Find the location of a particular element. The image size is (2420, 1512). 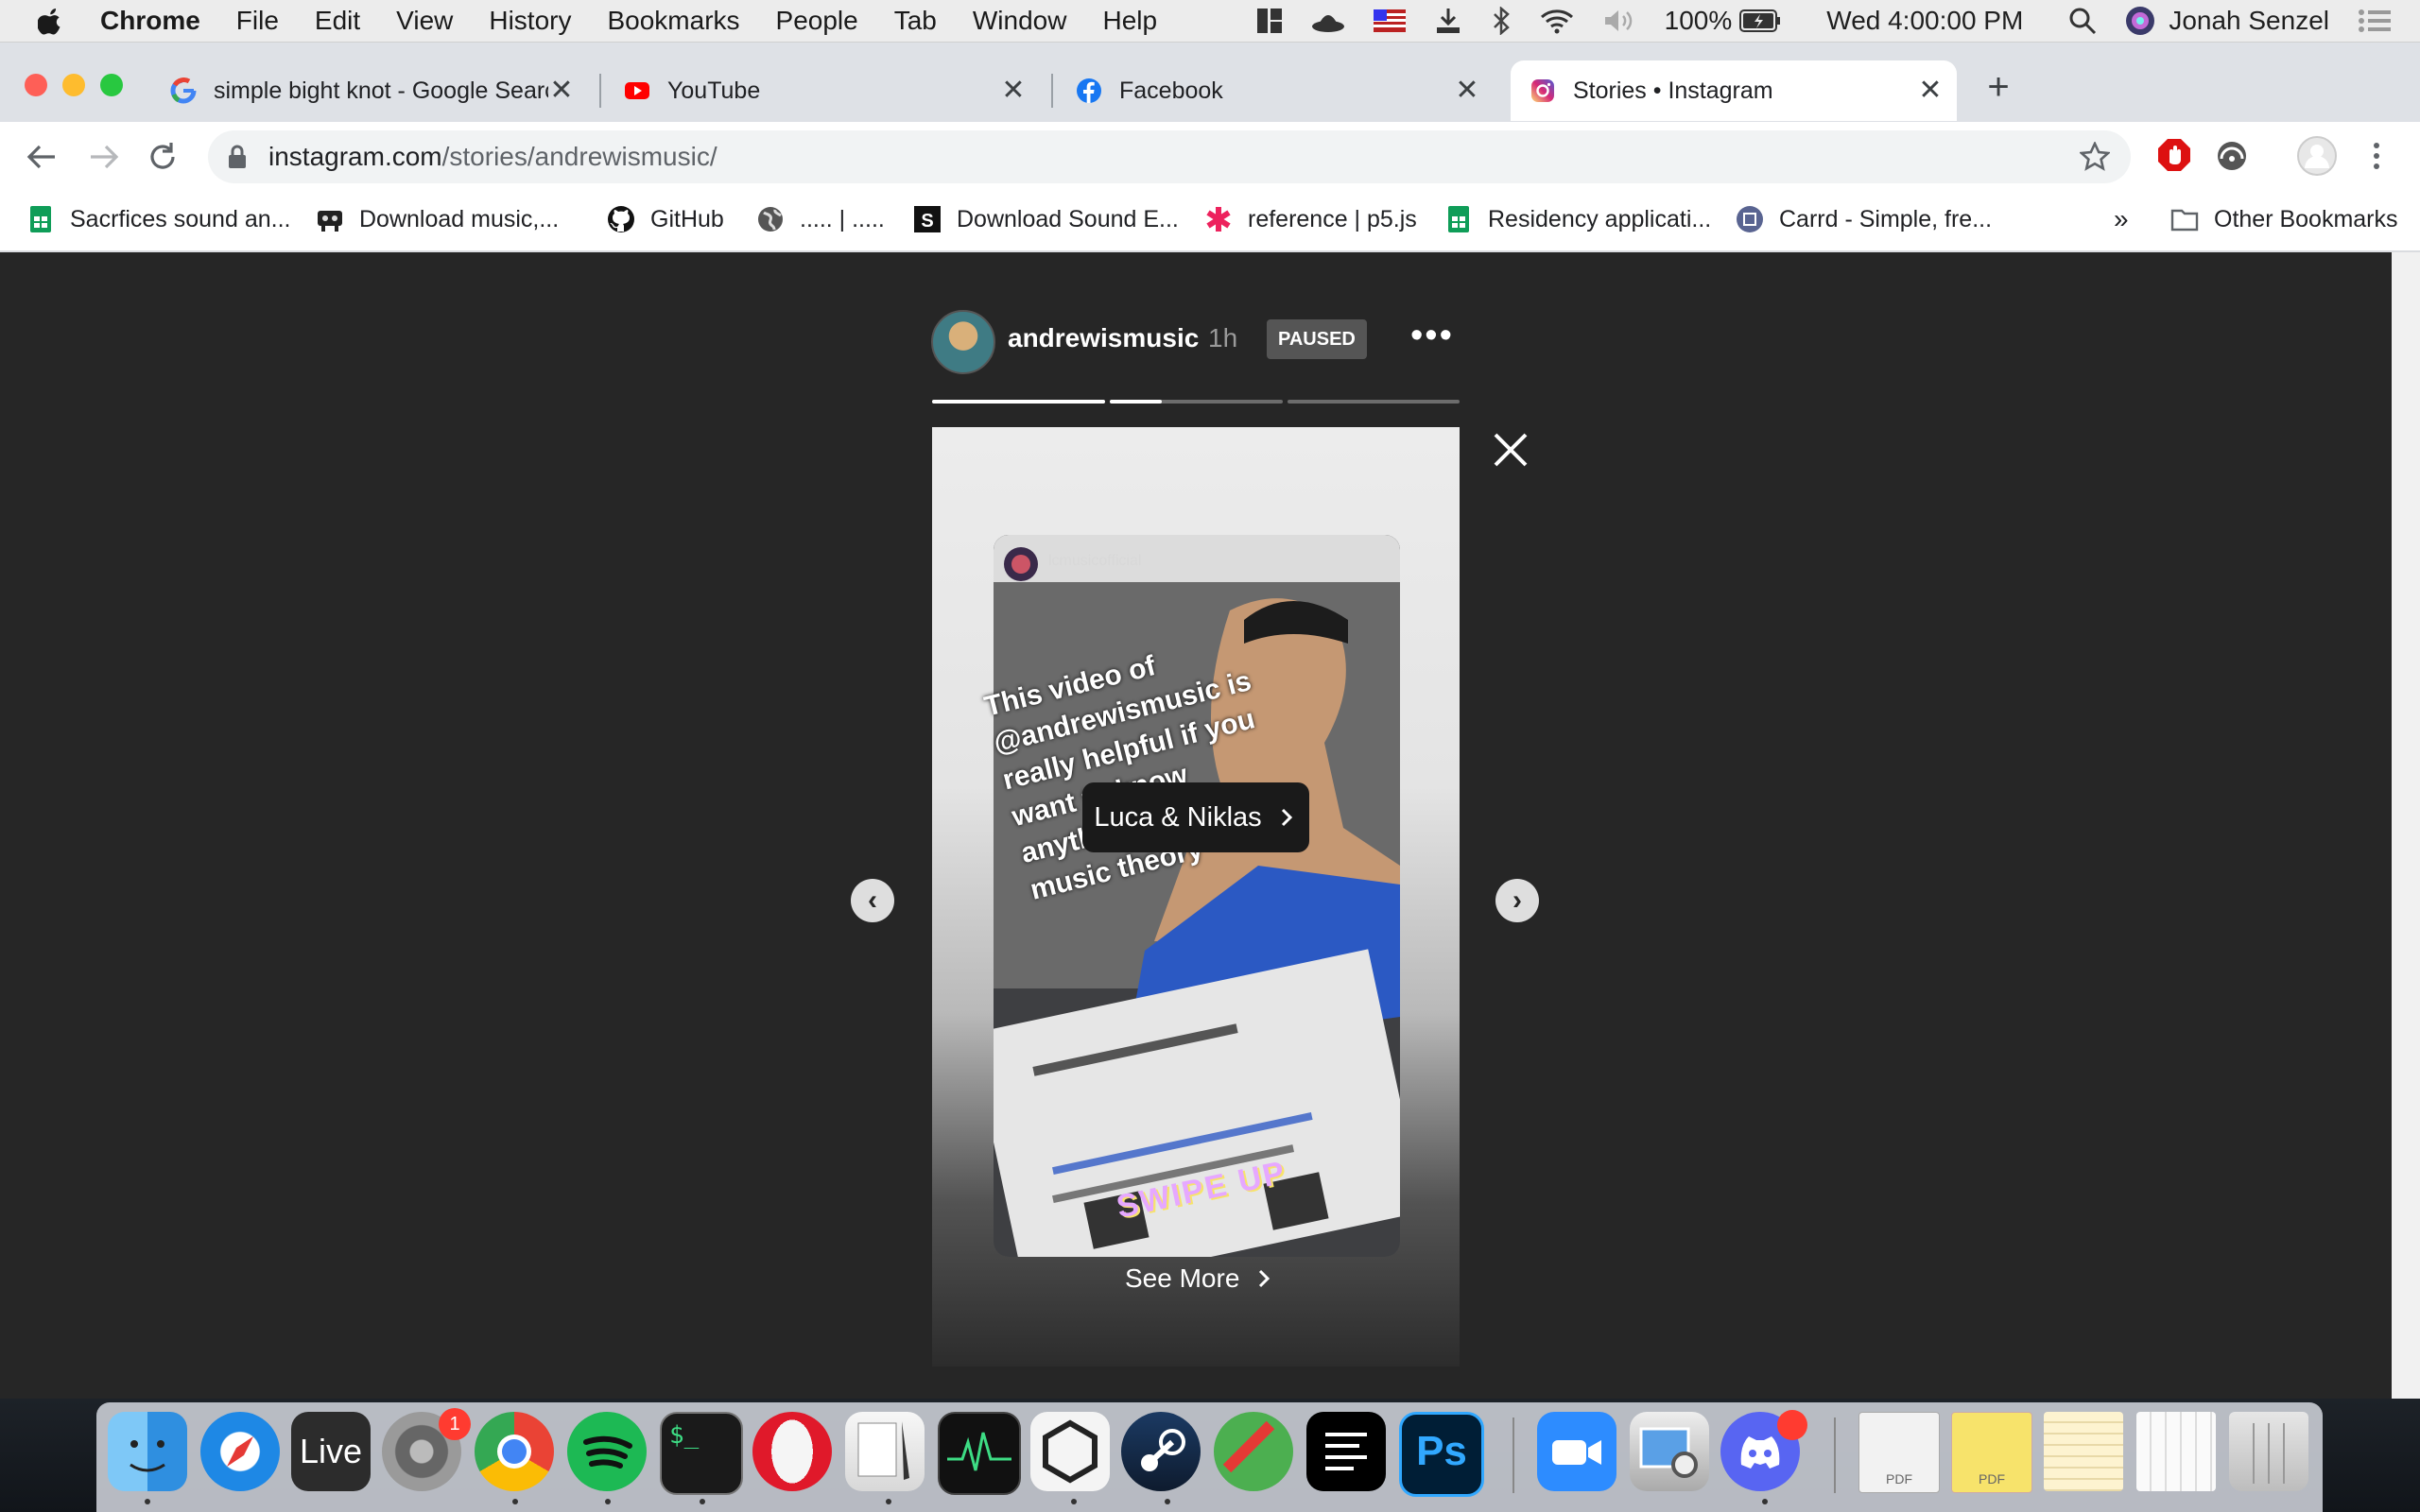

hat-icon is located at coordinates (1328, 21).